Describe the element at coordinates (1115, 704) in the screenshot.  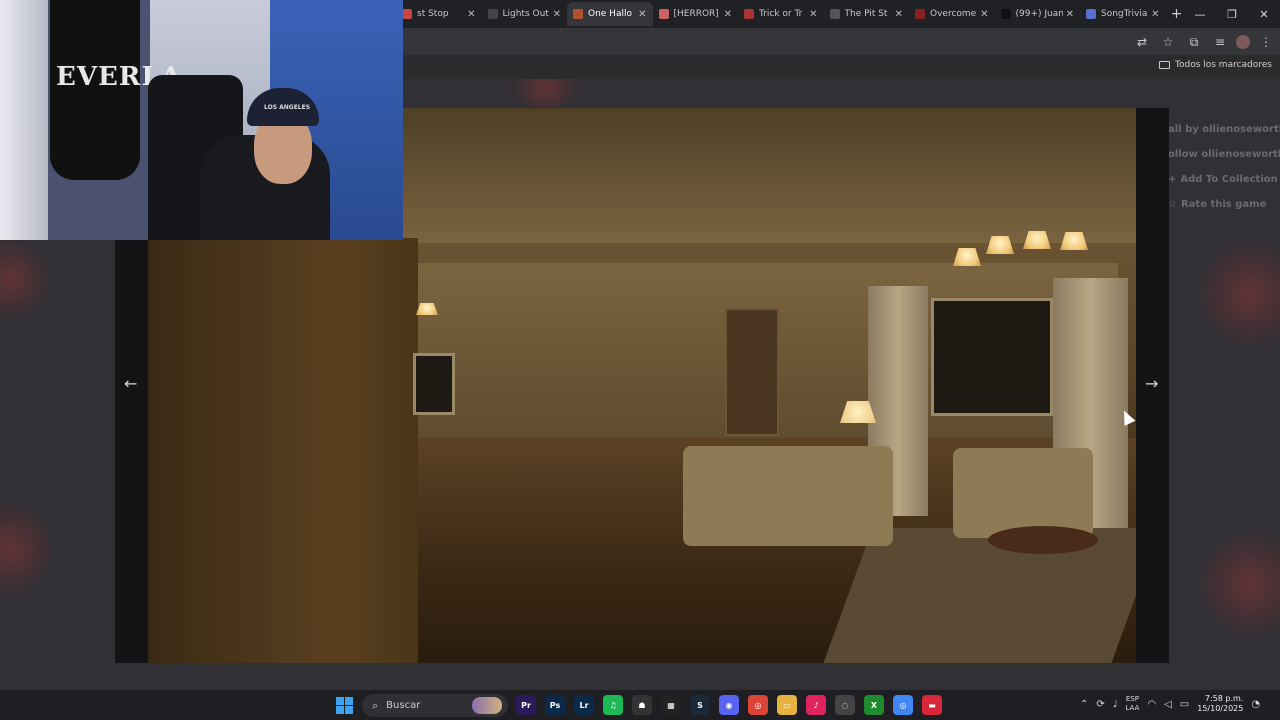
I see `microphone-icon: ♩` at that location.